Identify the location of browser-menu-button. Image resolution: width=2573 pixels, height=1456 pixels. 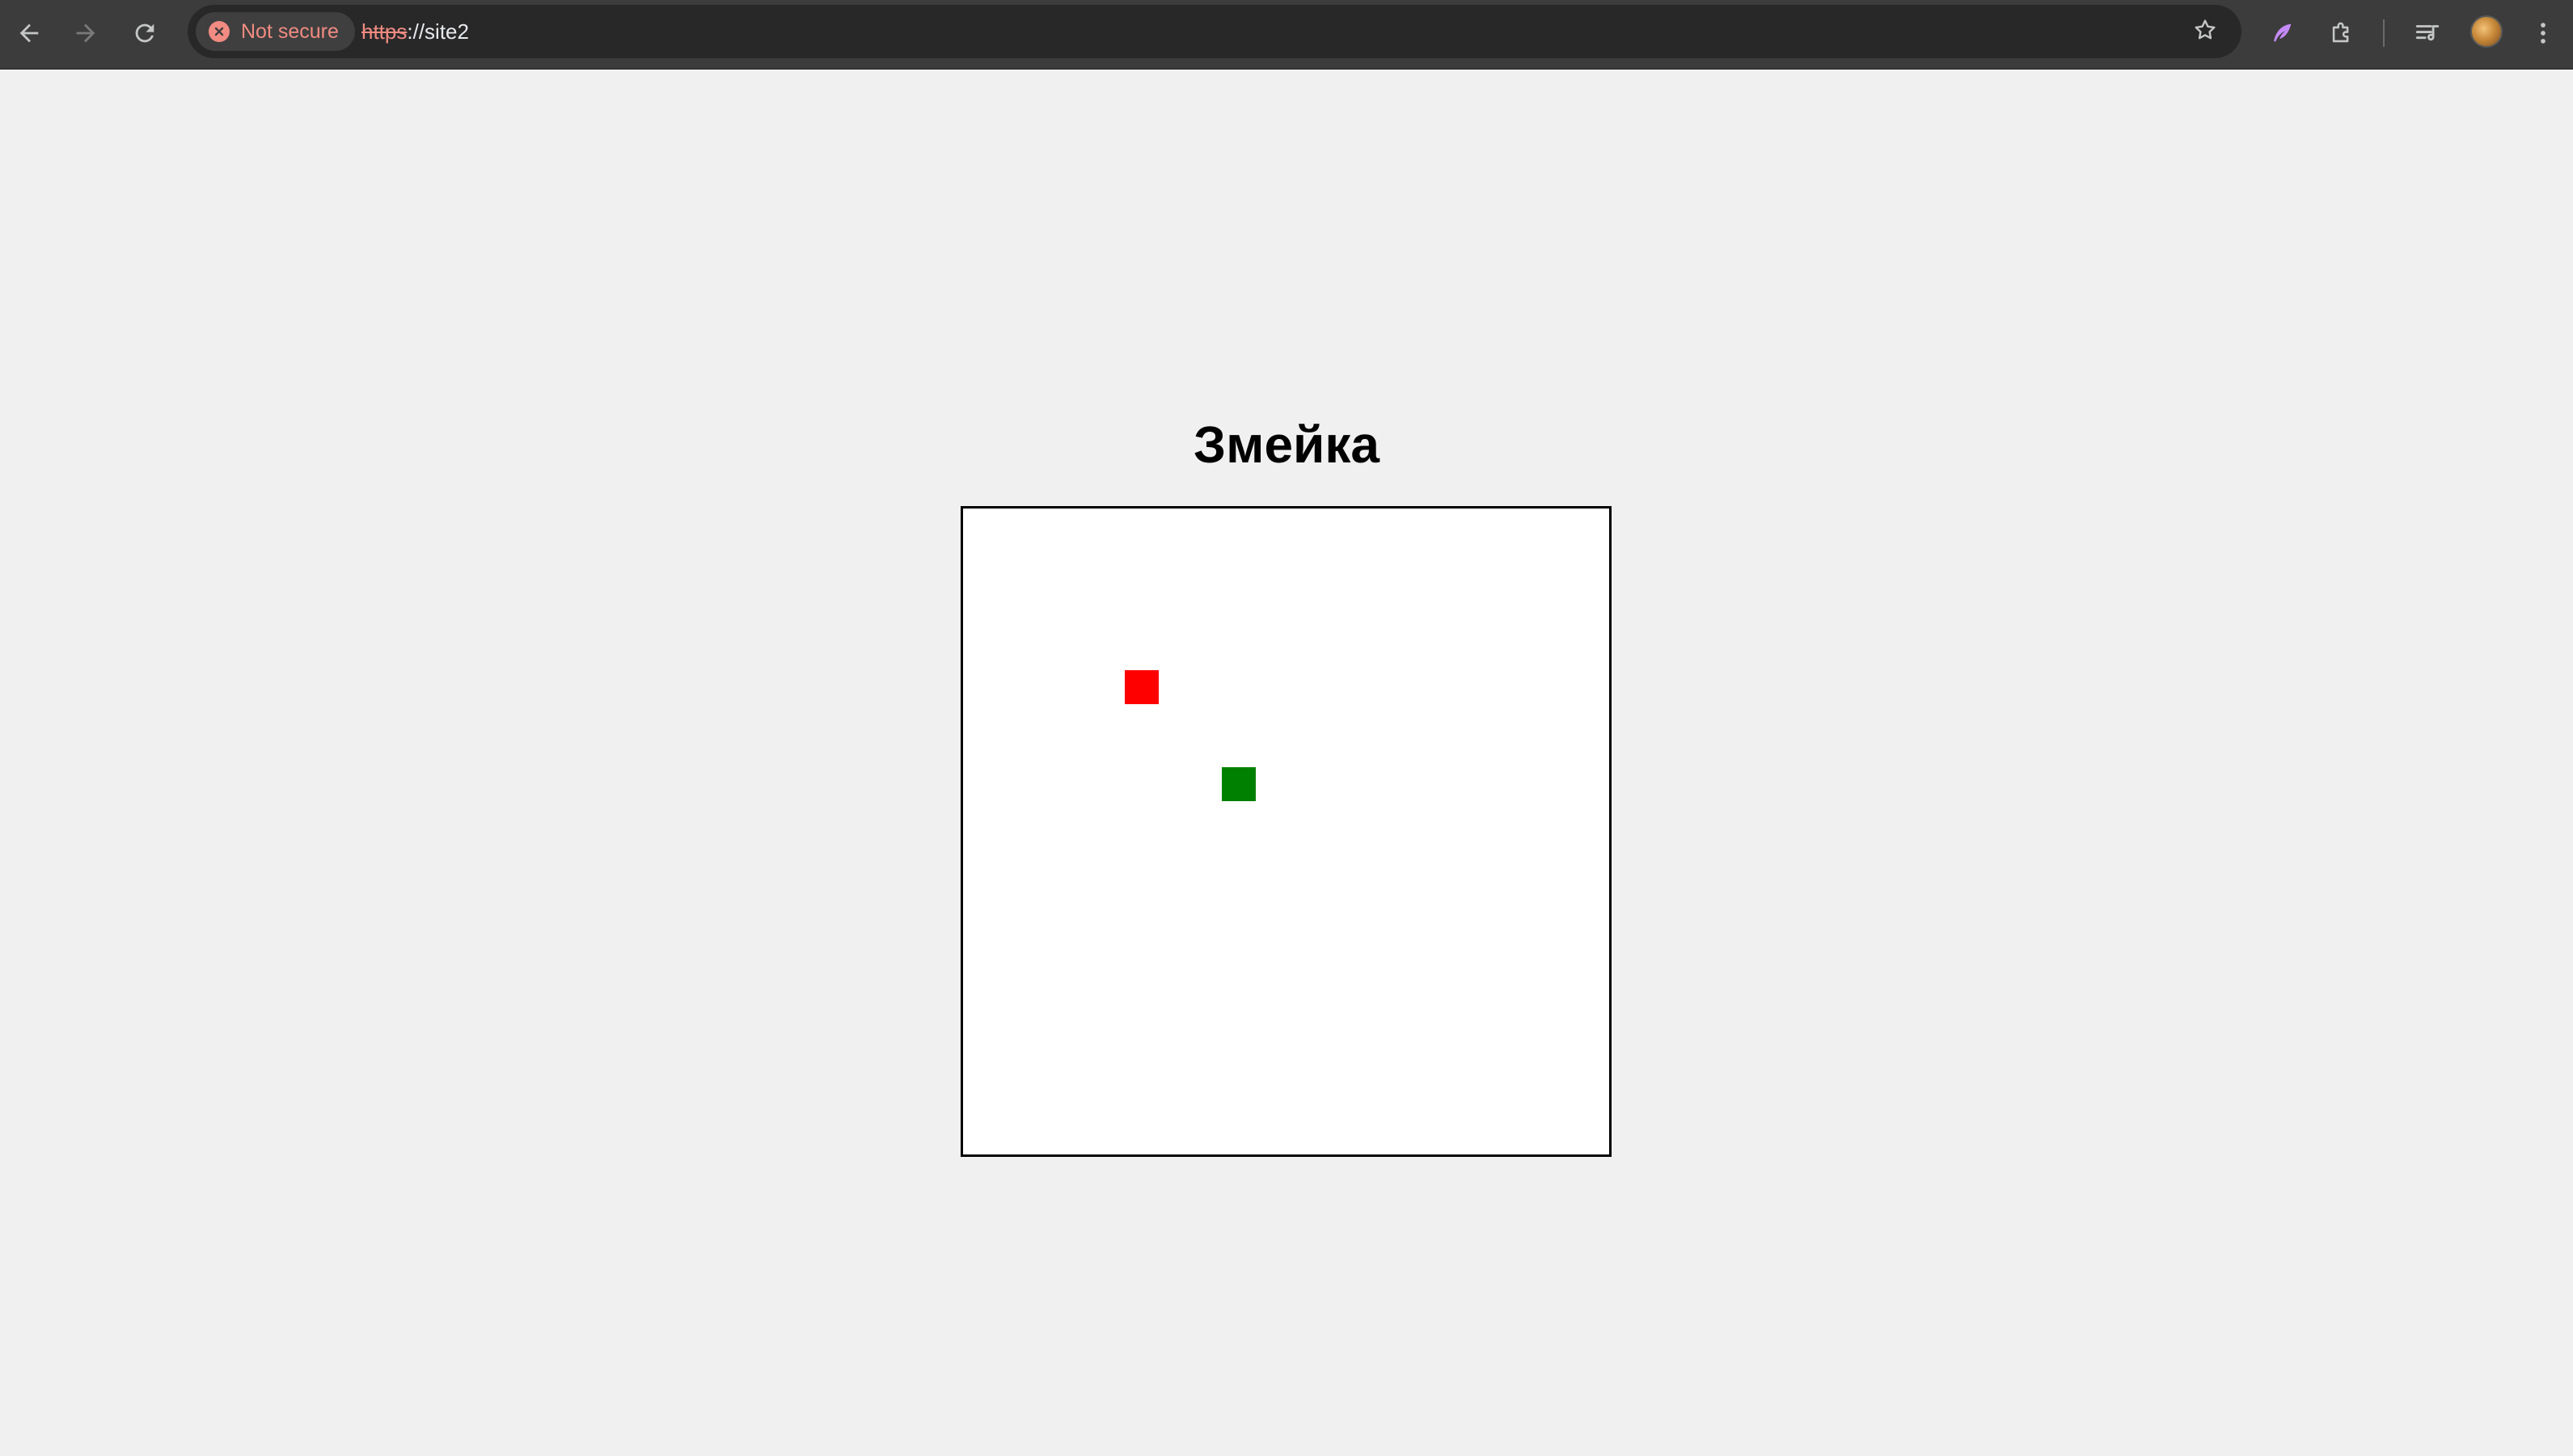
(2543, 35).